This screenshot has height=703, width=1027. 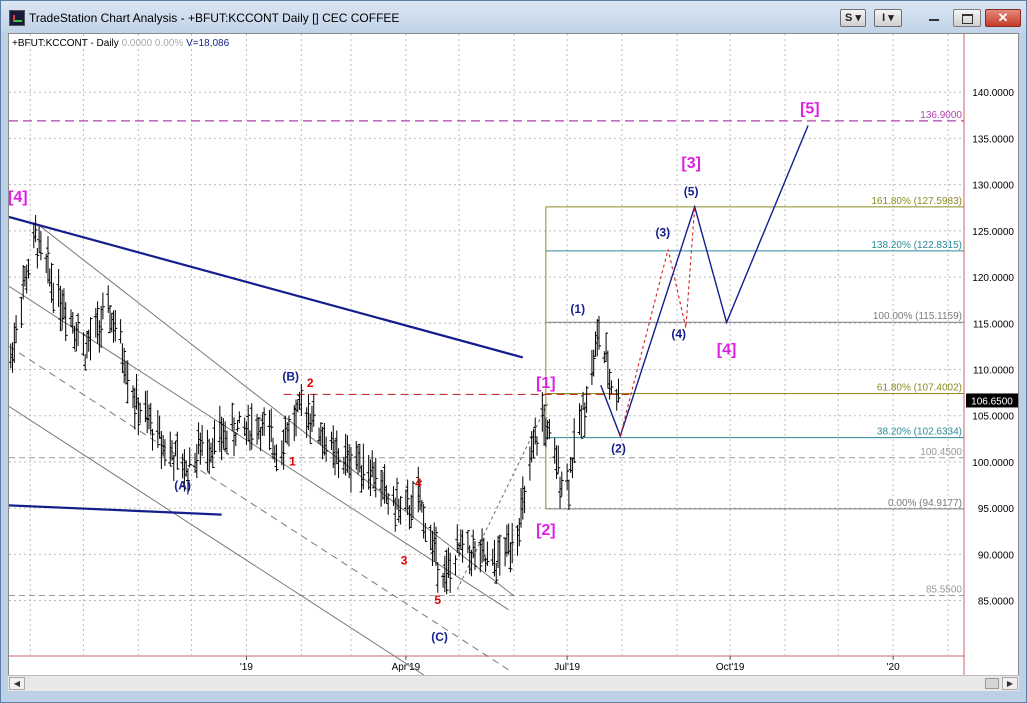 I want to click on x-tick-label: '19, so click(x=246, y=667).